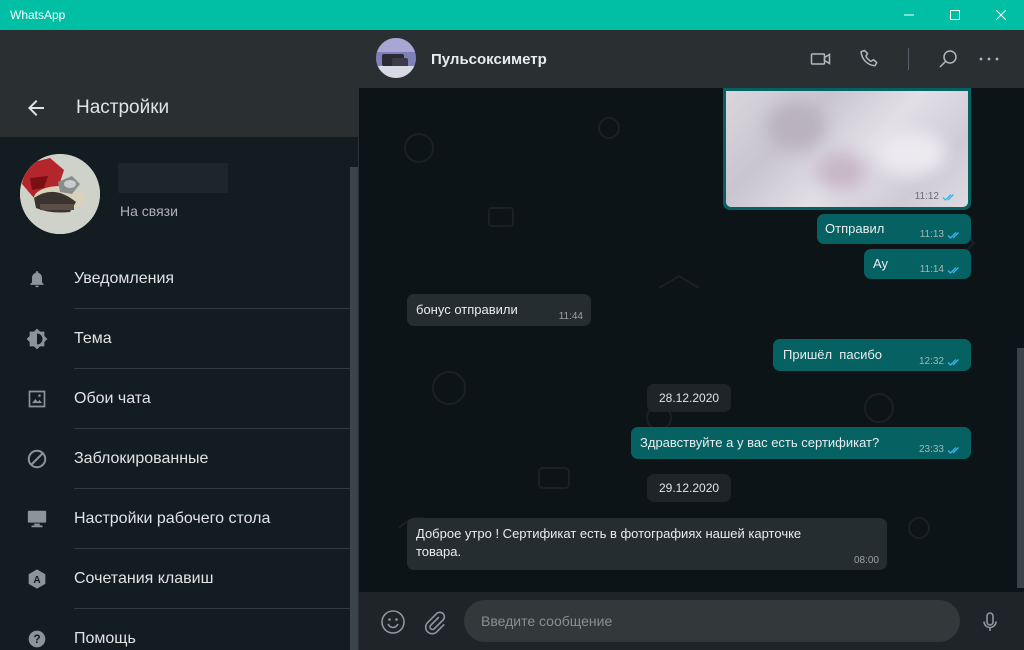 This screenshot has width=1024, height=650. I want to click on menu-item-blocked: Заблокированные, so click(175, 459).